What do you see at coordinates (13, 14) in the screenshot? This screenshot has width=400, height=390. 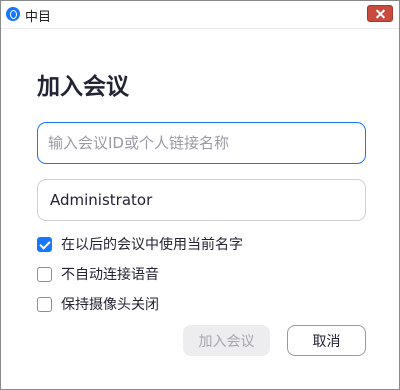 I see `app-logo-icon` at bounding box center [13, 14].